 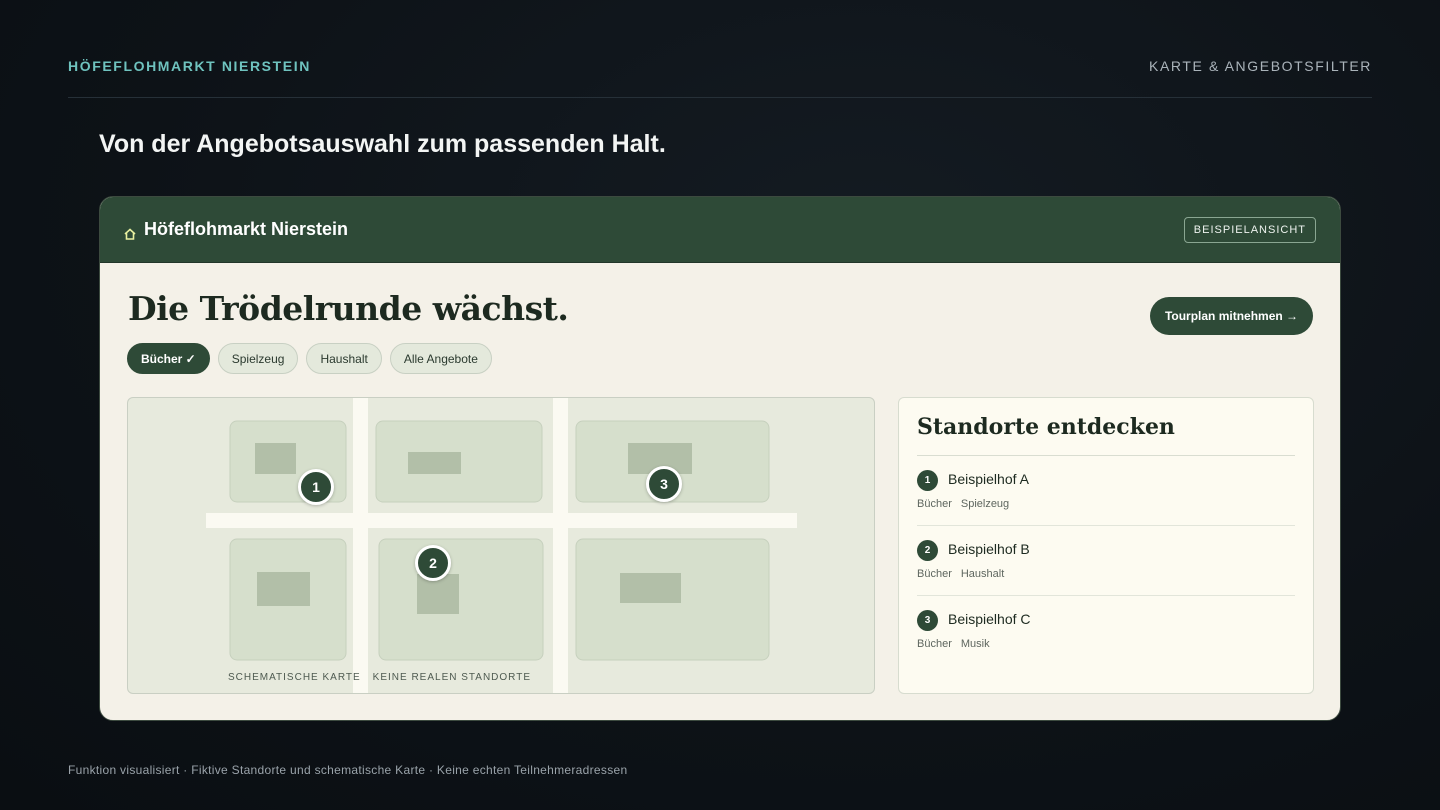 I want to click on brand-label: HÖFEFLOHMARKT NIERSTEIN, so click(x=189, y=66).